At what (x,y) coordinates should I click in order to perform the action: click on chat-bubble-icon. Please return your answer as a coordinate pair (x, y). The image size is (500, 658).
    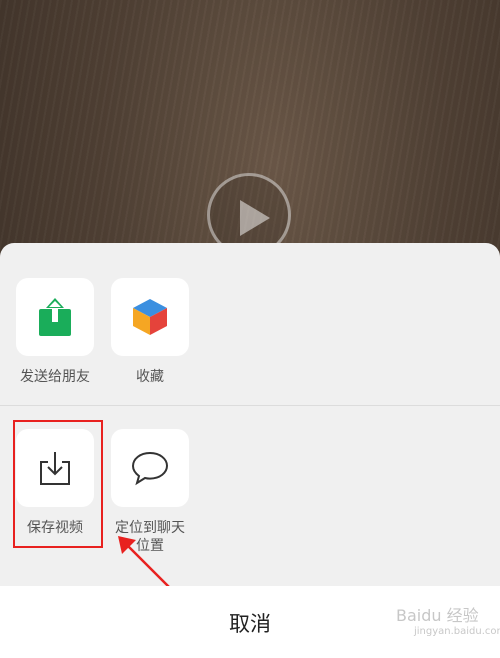
    Looking at the image, I should click on (150, 468).